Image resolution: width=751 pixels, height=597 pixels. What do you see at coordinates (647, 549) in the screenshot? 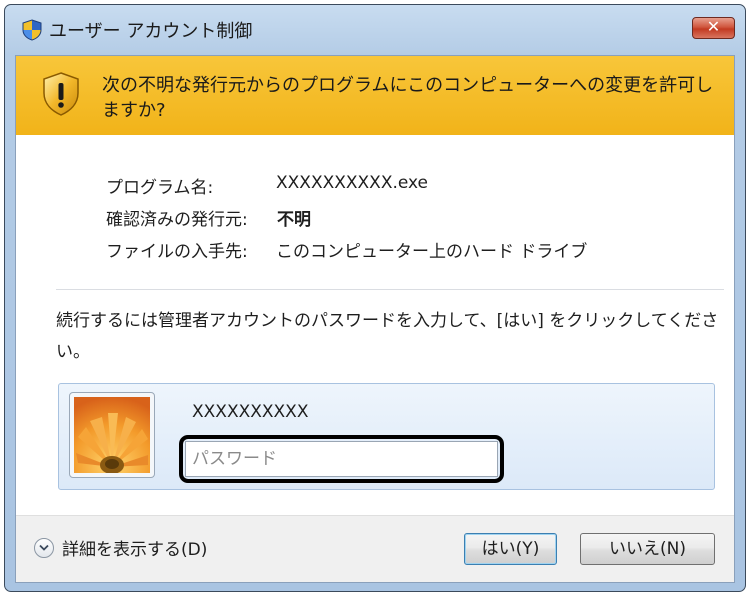
I see `no-button: いいえ(N)` at bounding box center [647, 549].